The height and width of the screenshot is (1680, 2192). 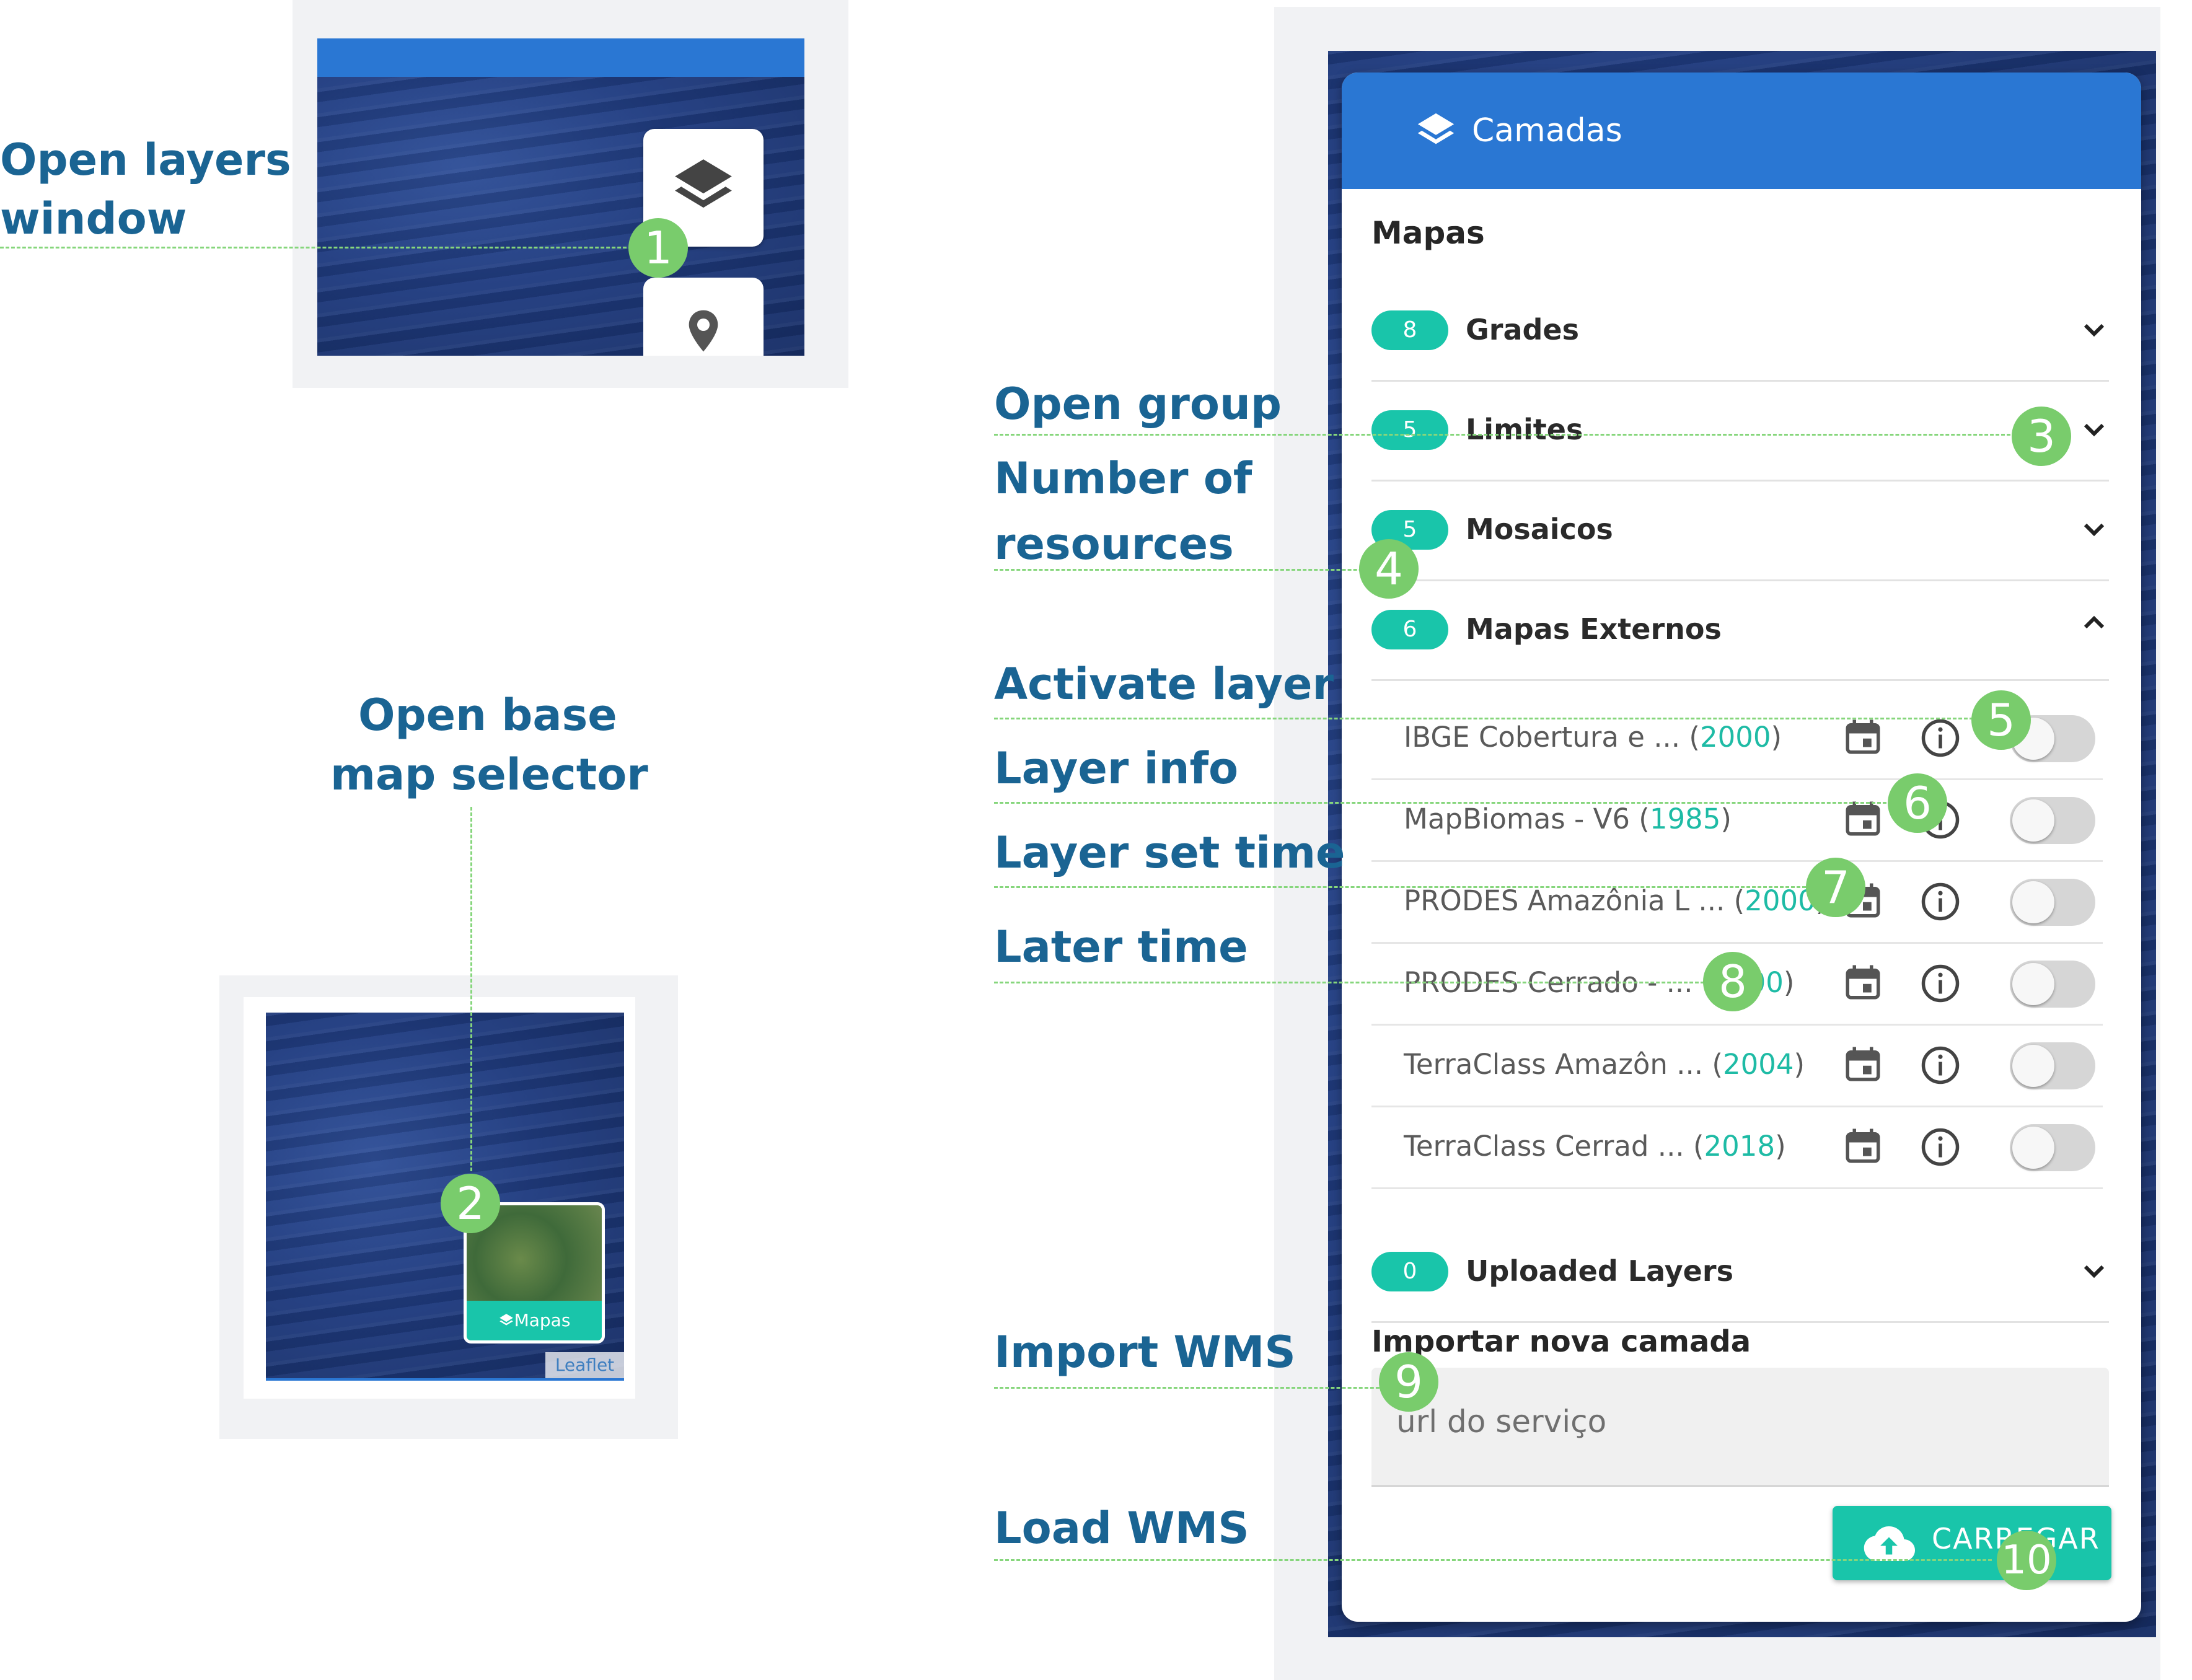 What do you see at coordinates (1501, 1422) in the screenshot?
I see `wms-url-placeholder: url do serviço` at bounding box center [1501, 1422].